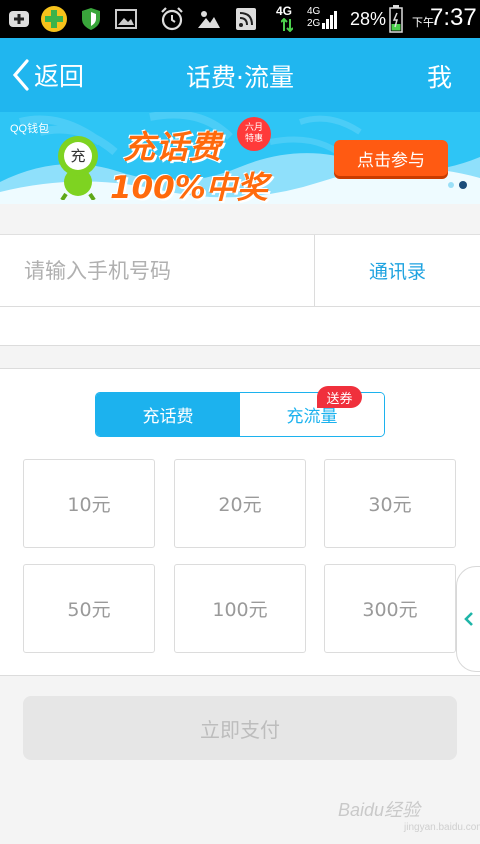 This screenshot has height=844, width=480. What do you see at coordinates (253, 139) in the screenshot?
I see `badge-line-2: 特惠` at bounding box center [253, 139].